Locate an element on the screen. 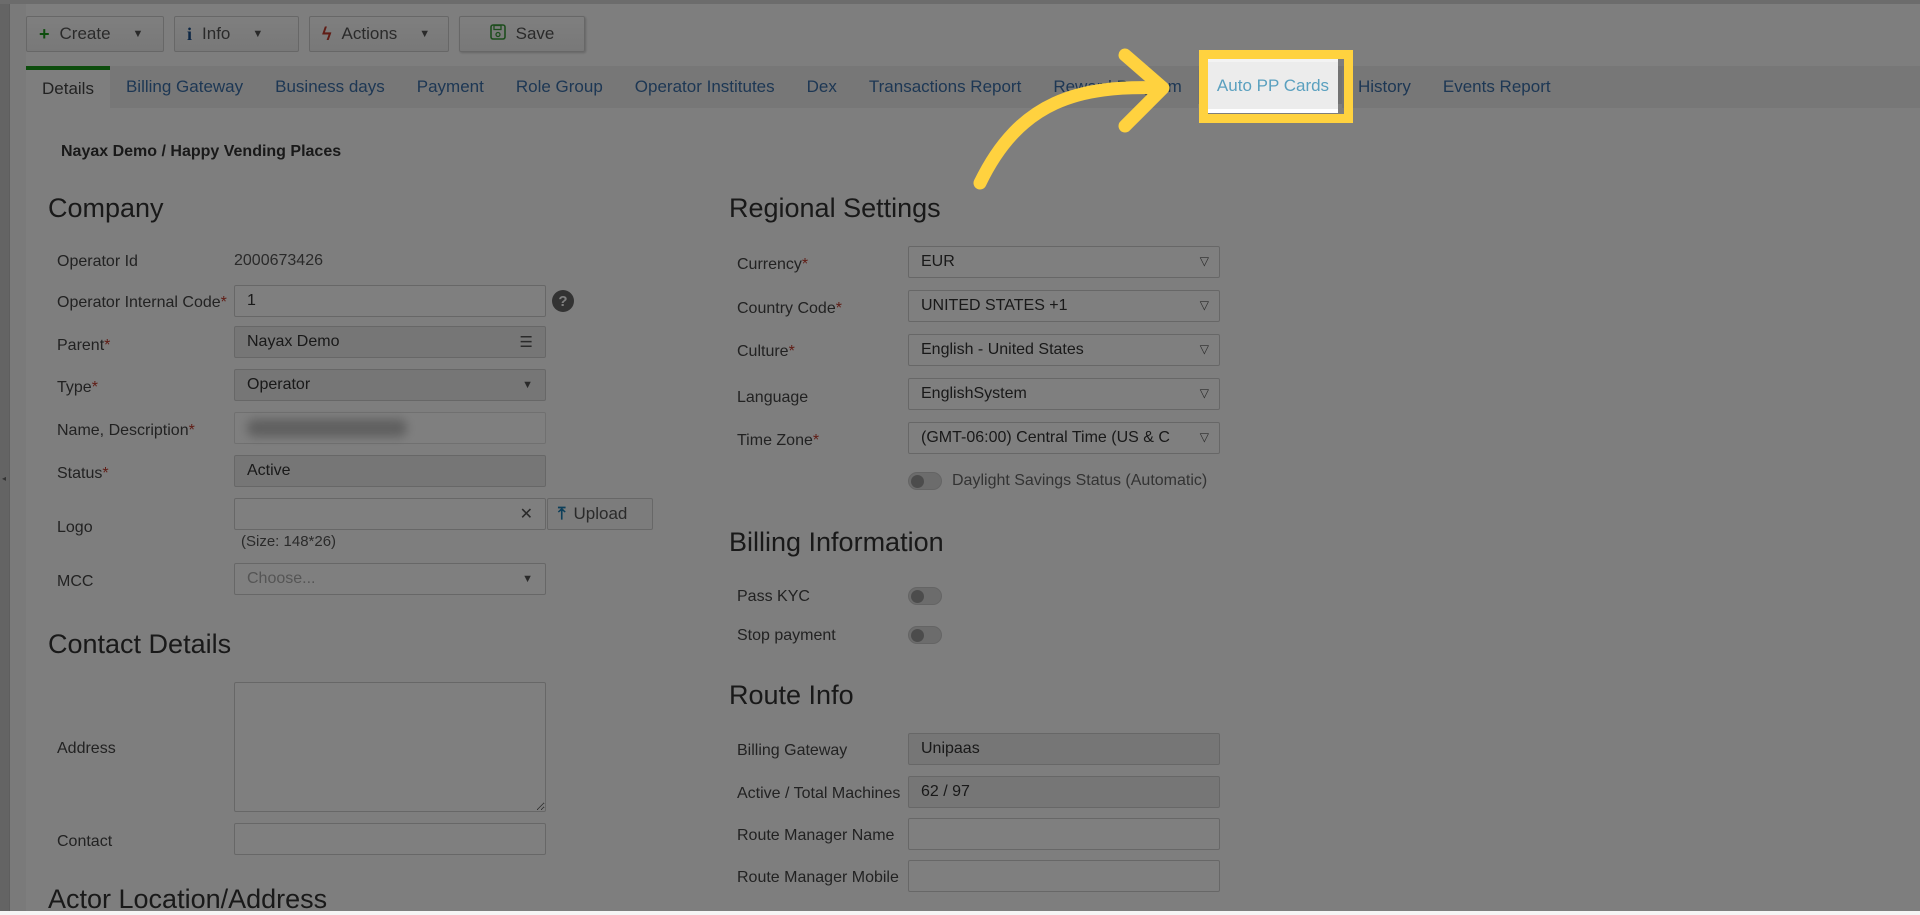 This screenshot has height=915, width=1920. language-select: EnglishSystem ▽ is located at coordinates (1064, 394).